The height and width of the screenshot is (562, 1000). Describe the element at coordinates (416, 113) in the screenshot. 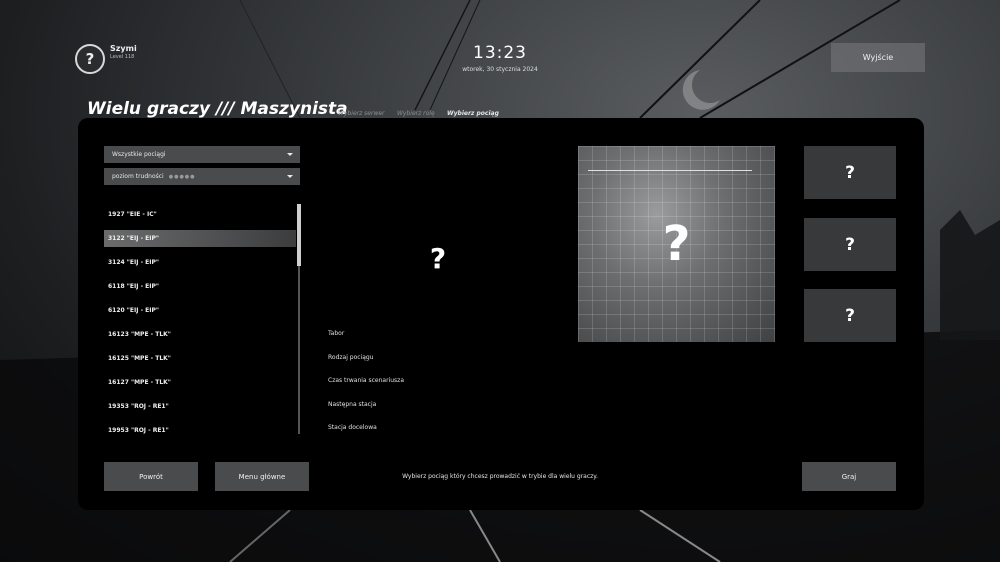

I see `step-select-role: Wybierz rolę` at that location.